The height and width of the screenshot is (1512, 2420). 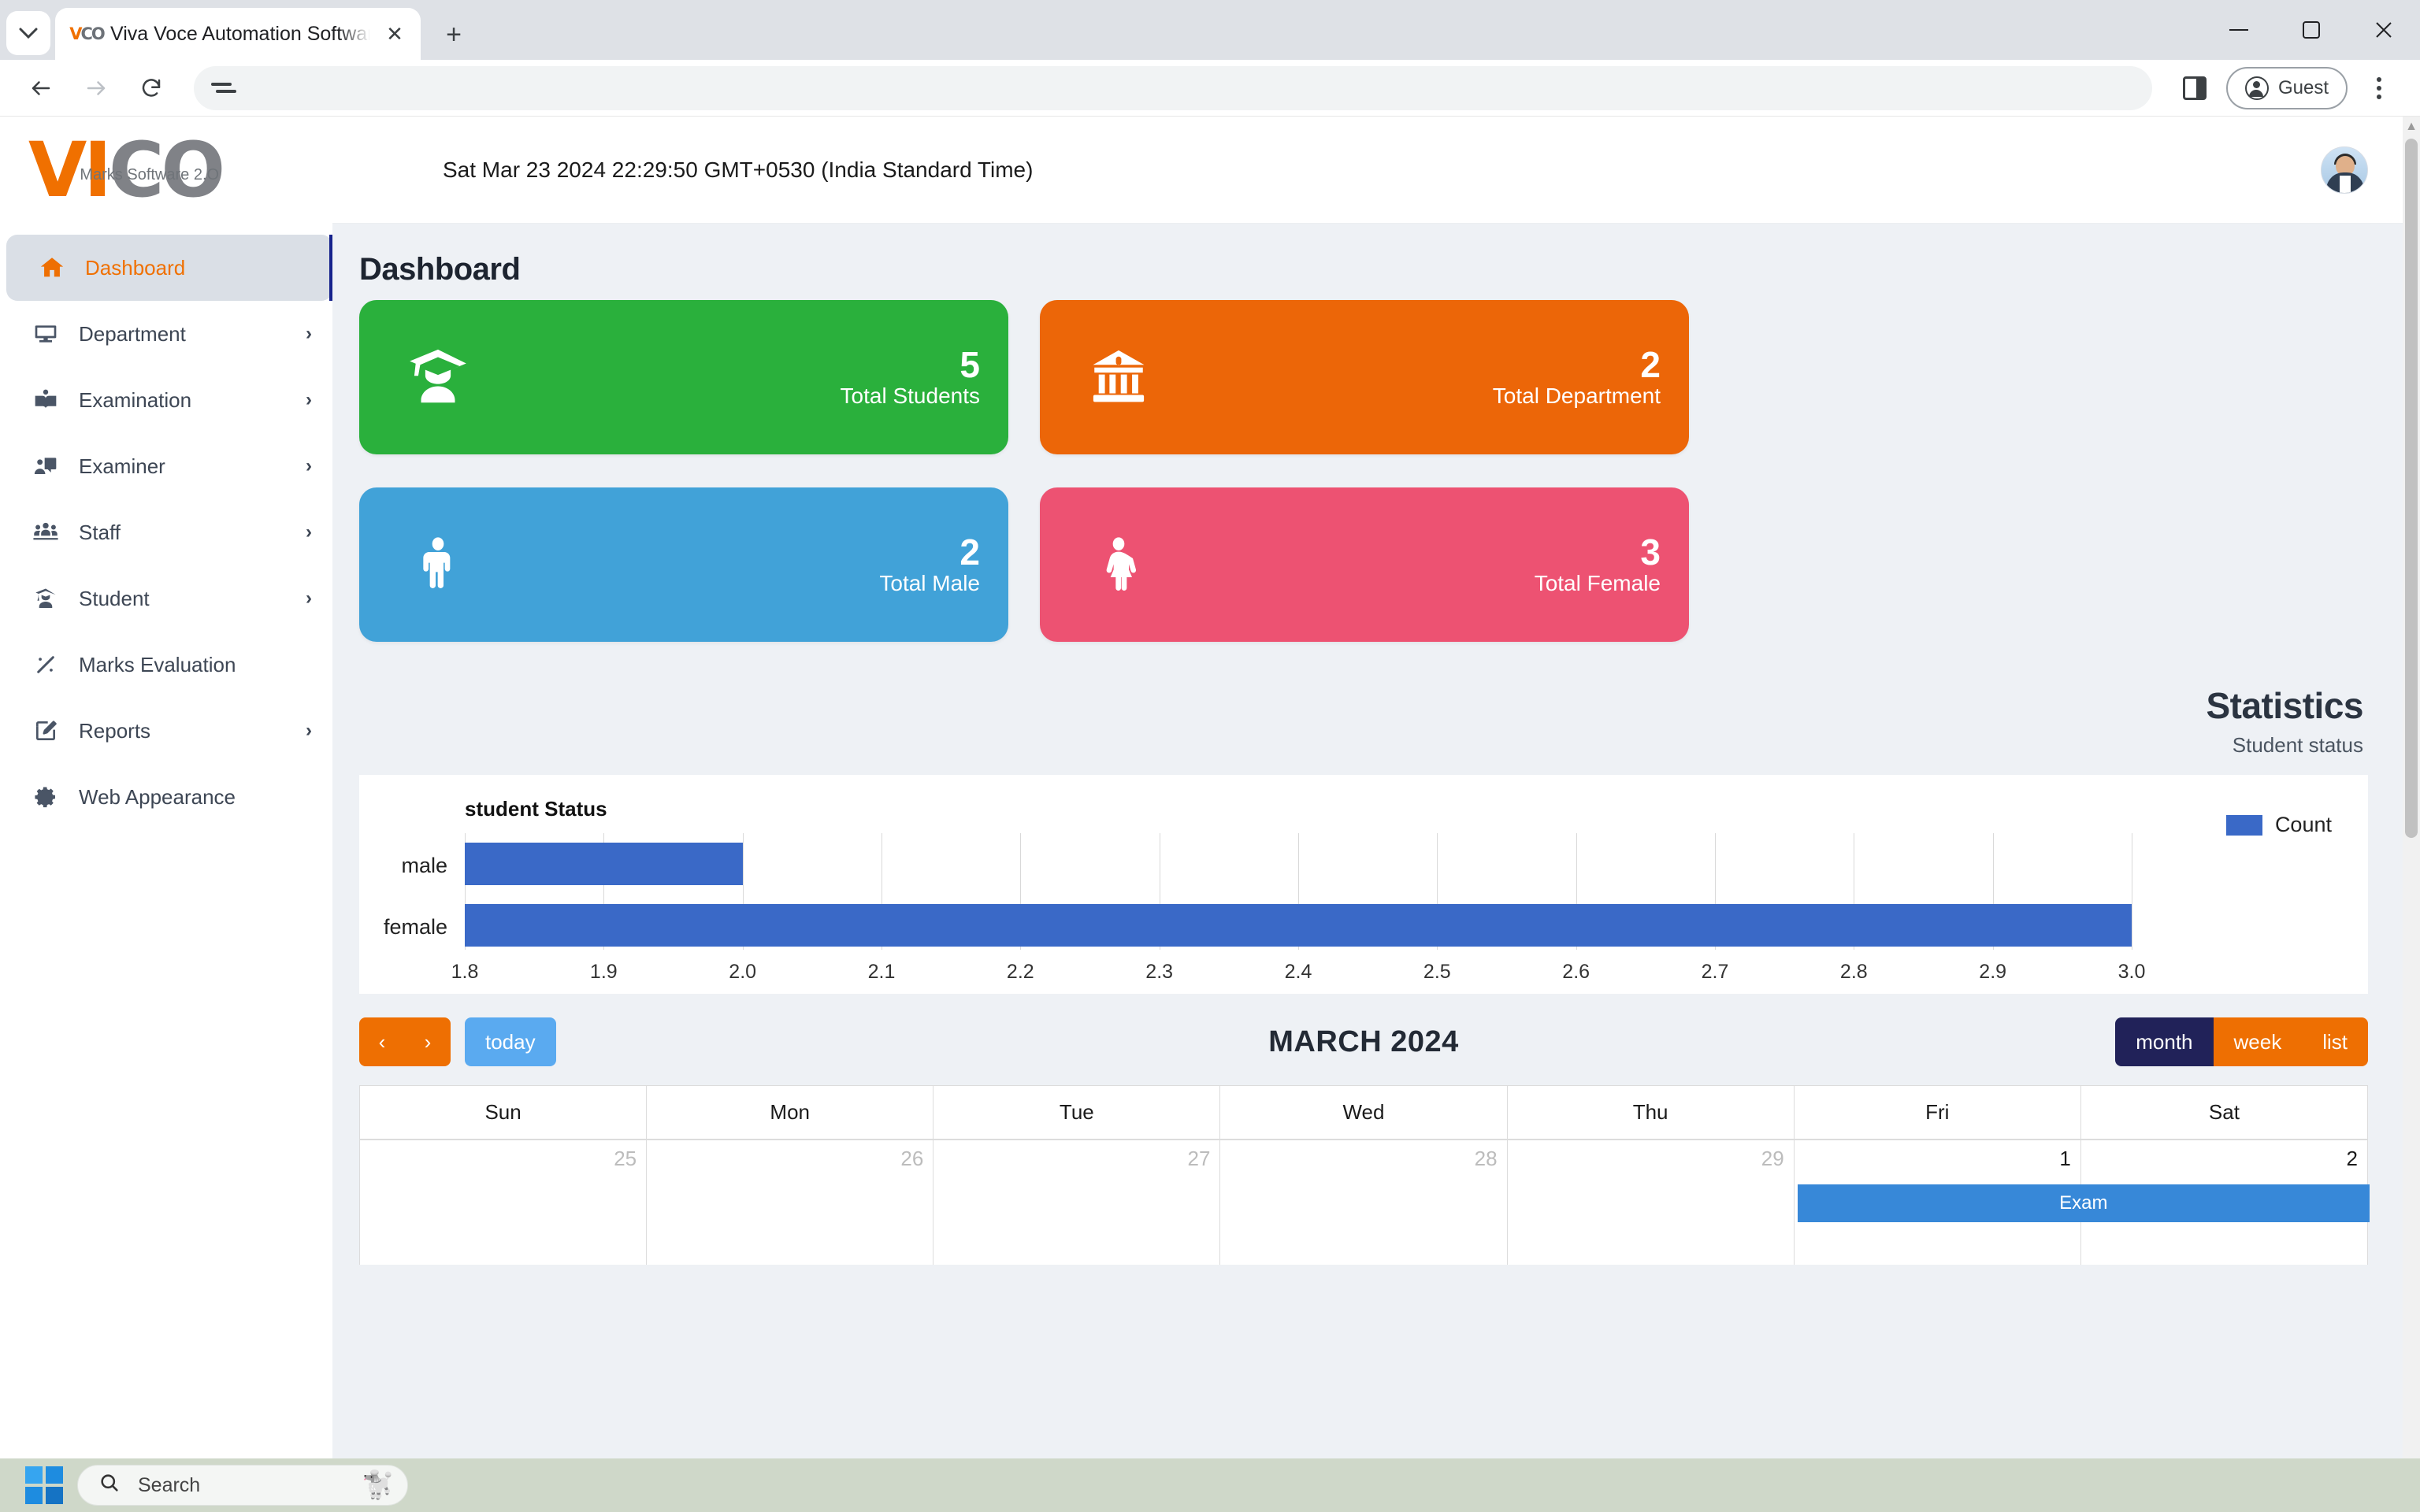 I want to click on calendar-view-switcher: month week list, so click(x=2241, y=1041).